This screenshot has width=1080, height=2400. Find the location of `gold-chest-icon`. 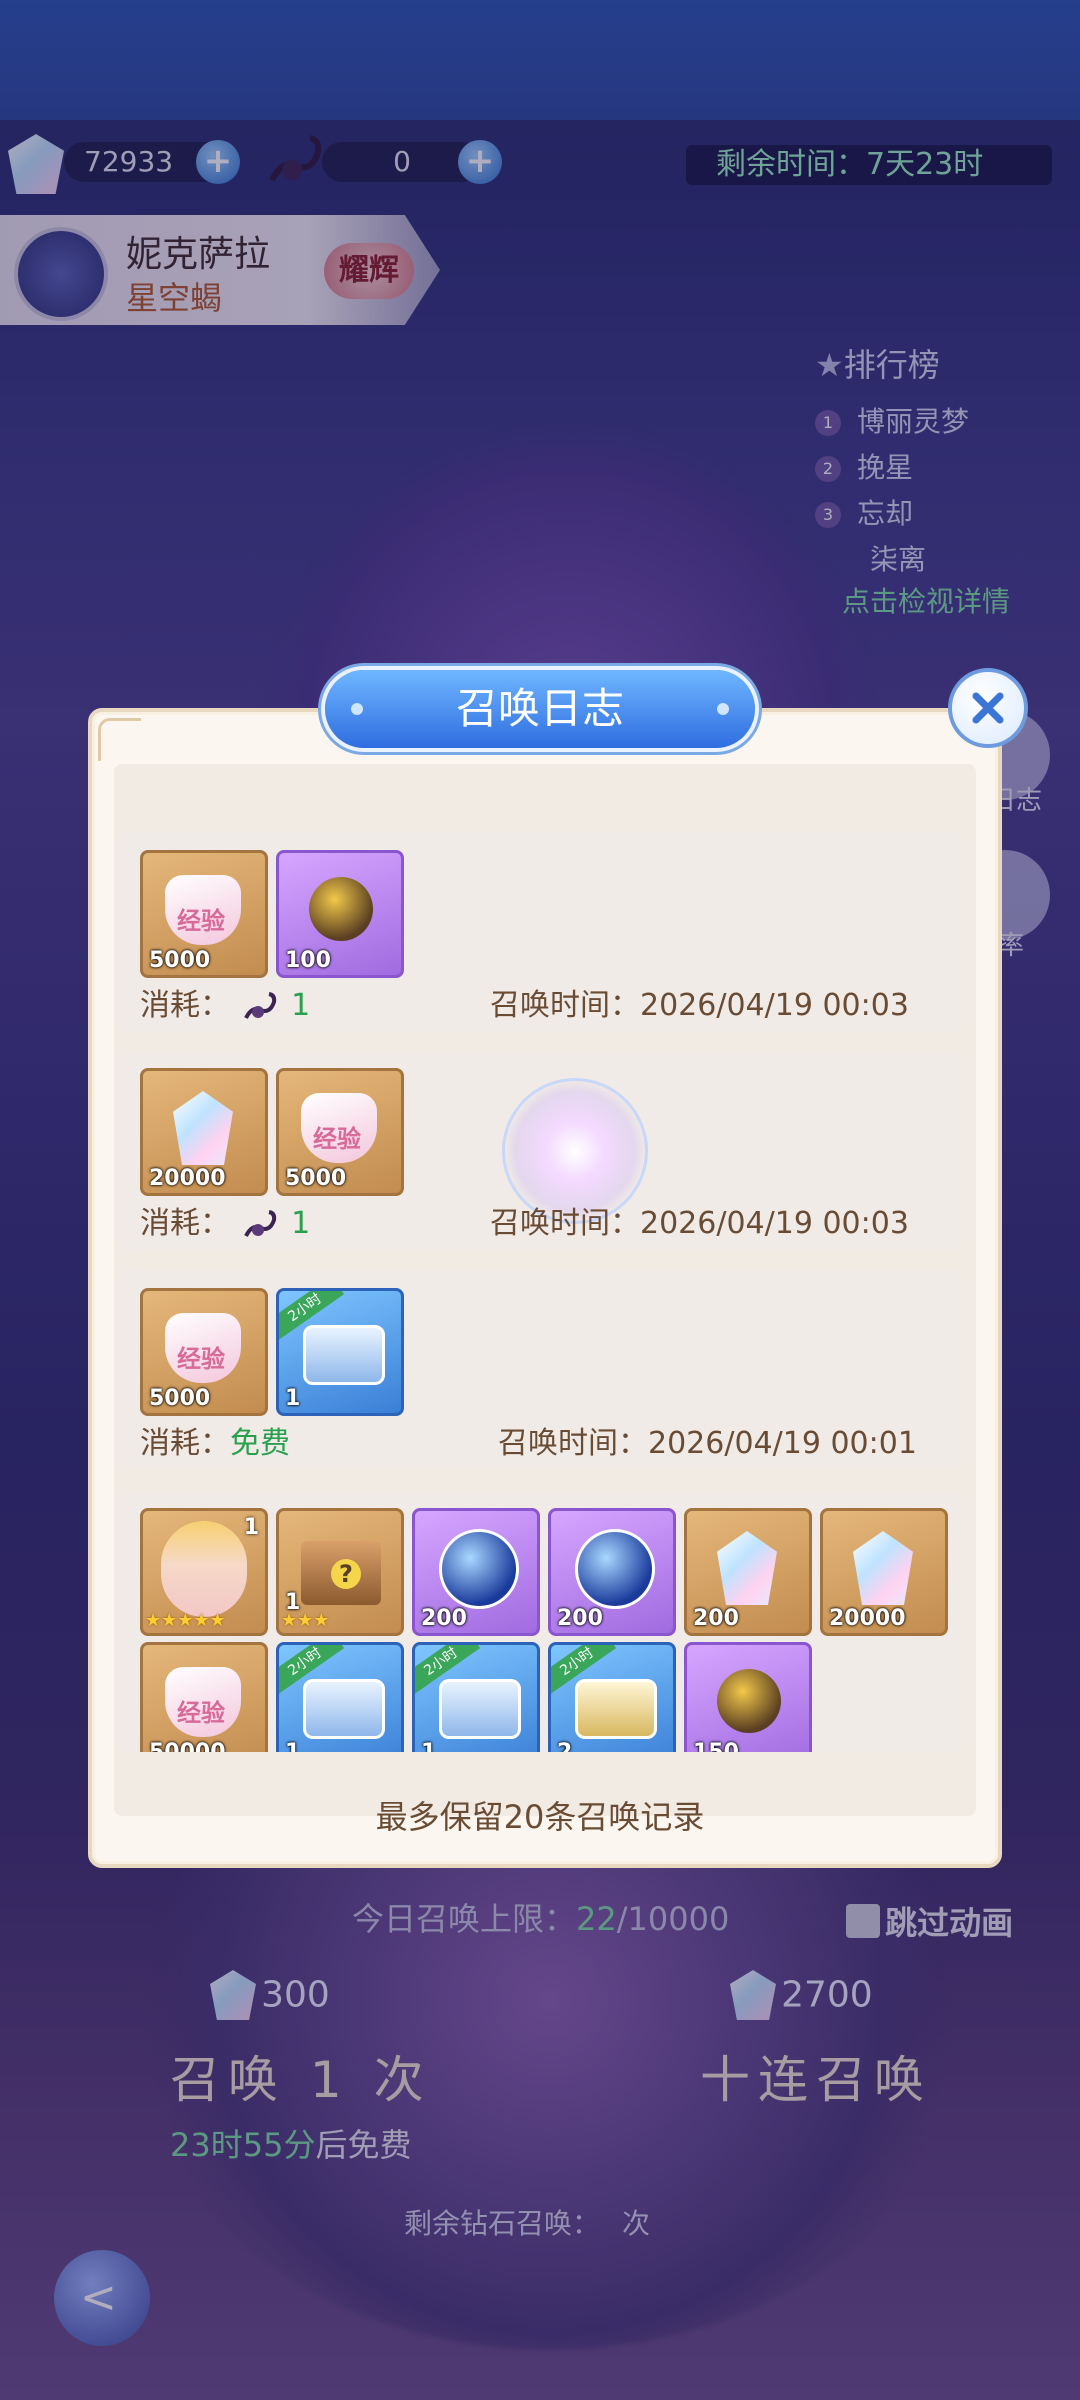

gold-chest-icon is located at coordinates (616, 1709).